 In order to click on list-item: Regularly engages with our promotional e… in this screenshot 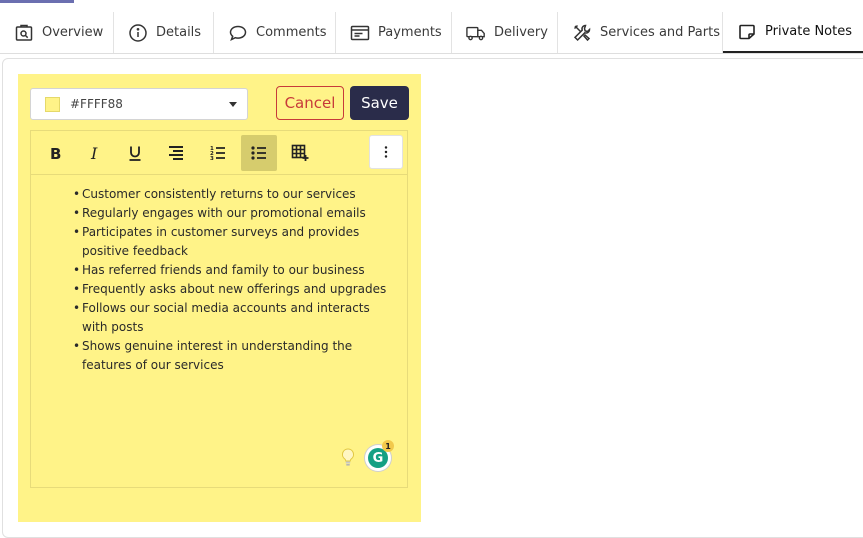, I will do `click(235, 213)`.